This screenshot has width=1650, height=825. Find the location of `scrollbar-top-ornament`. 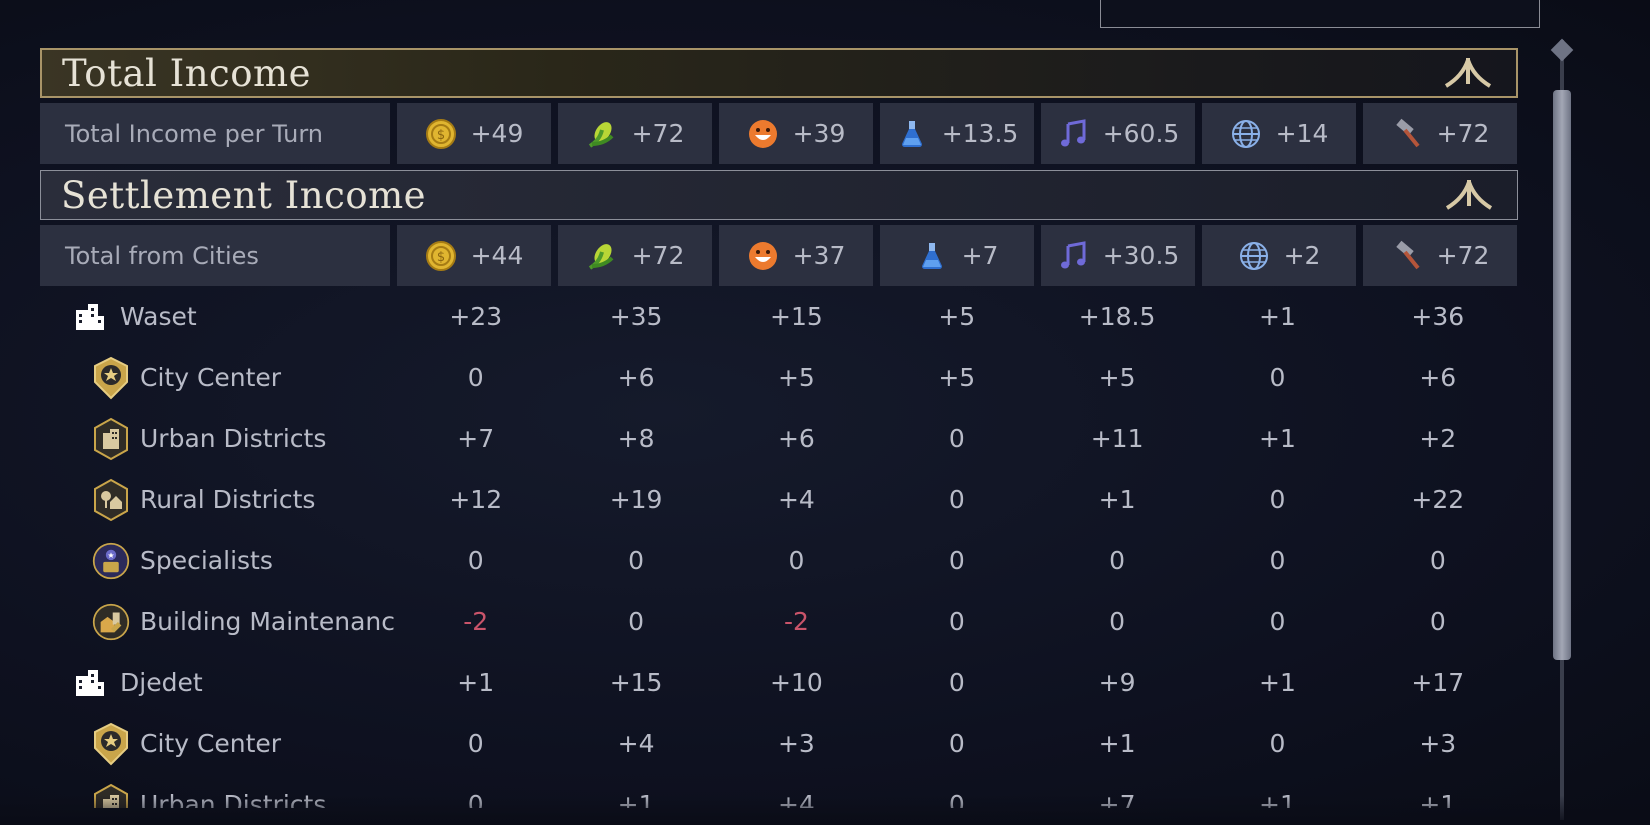

scrollbar-top-ornament is located at coordinates (1562, 50).